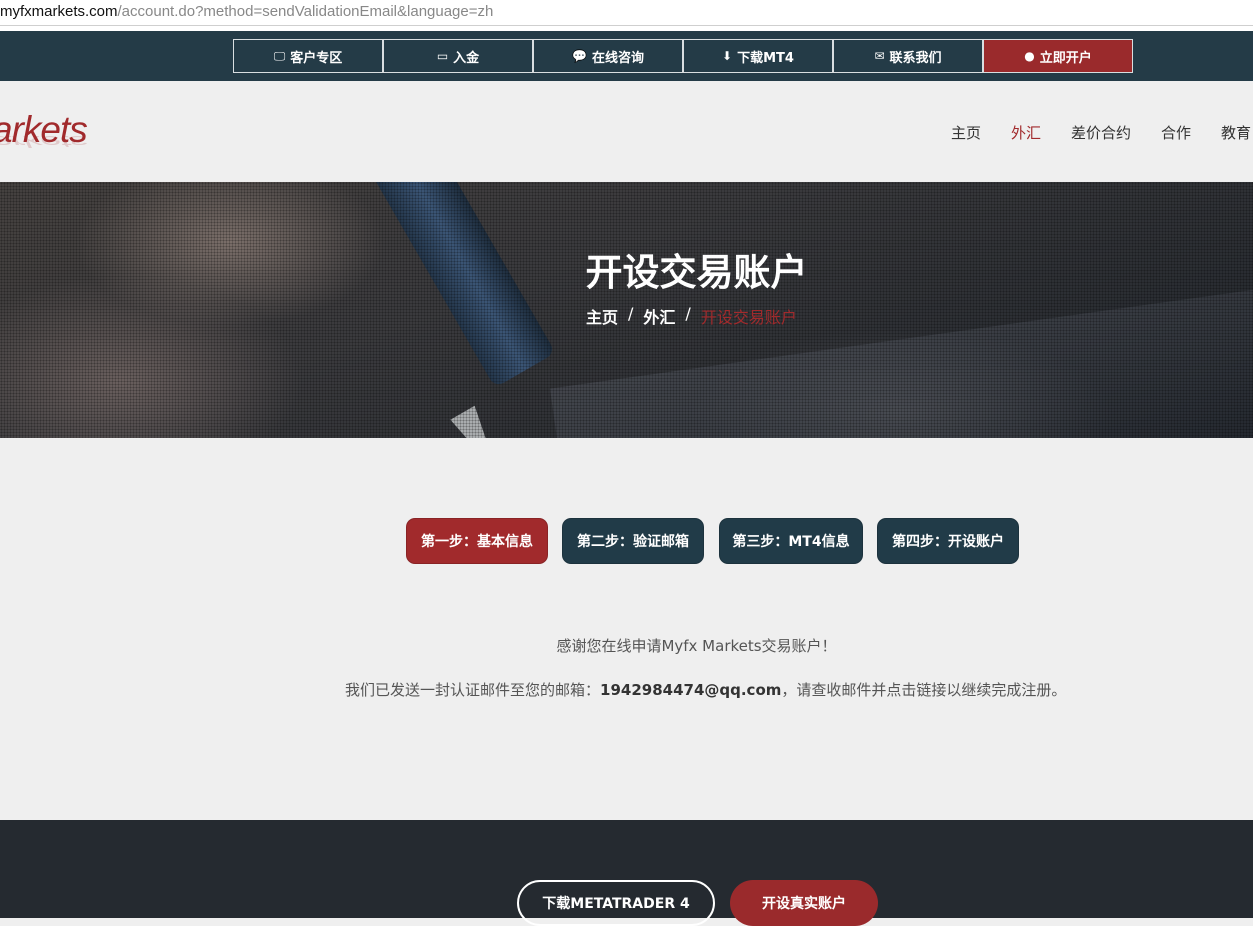  What do you see at coordinates (316, 58) in the screenshot?
I see `client-area-label: 客户专区` at bounding box center [316, 58].